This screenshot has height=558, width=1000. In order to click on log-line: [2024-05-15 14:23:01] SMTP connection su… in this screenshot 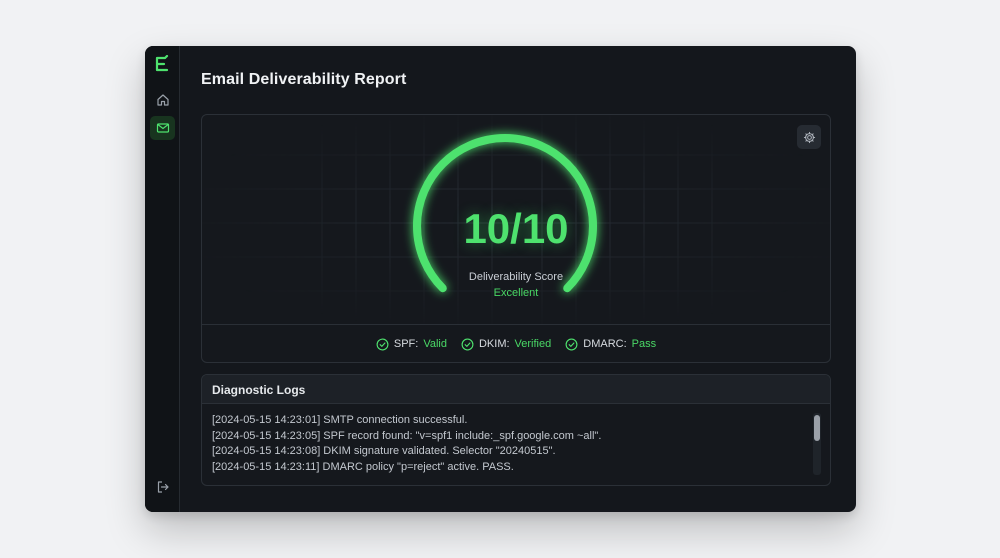, I will do `click(340, 420)`.